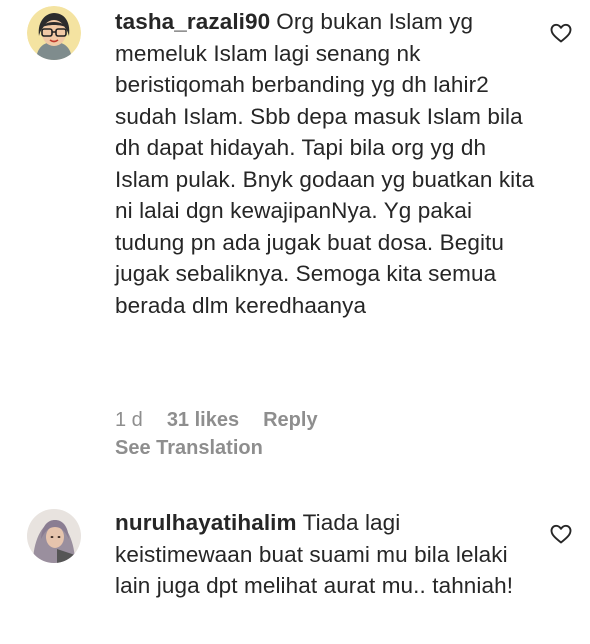 This screenshot has width=590, height=644. Describe the element at coordinates (189, 448) in the screenshot. I see `see-translation-link: See Translation` at that location.